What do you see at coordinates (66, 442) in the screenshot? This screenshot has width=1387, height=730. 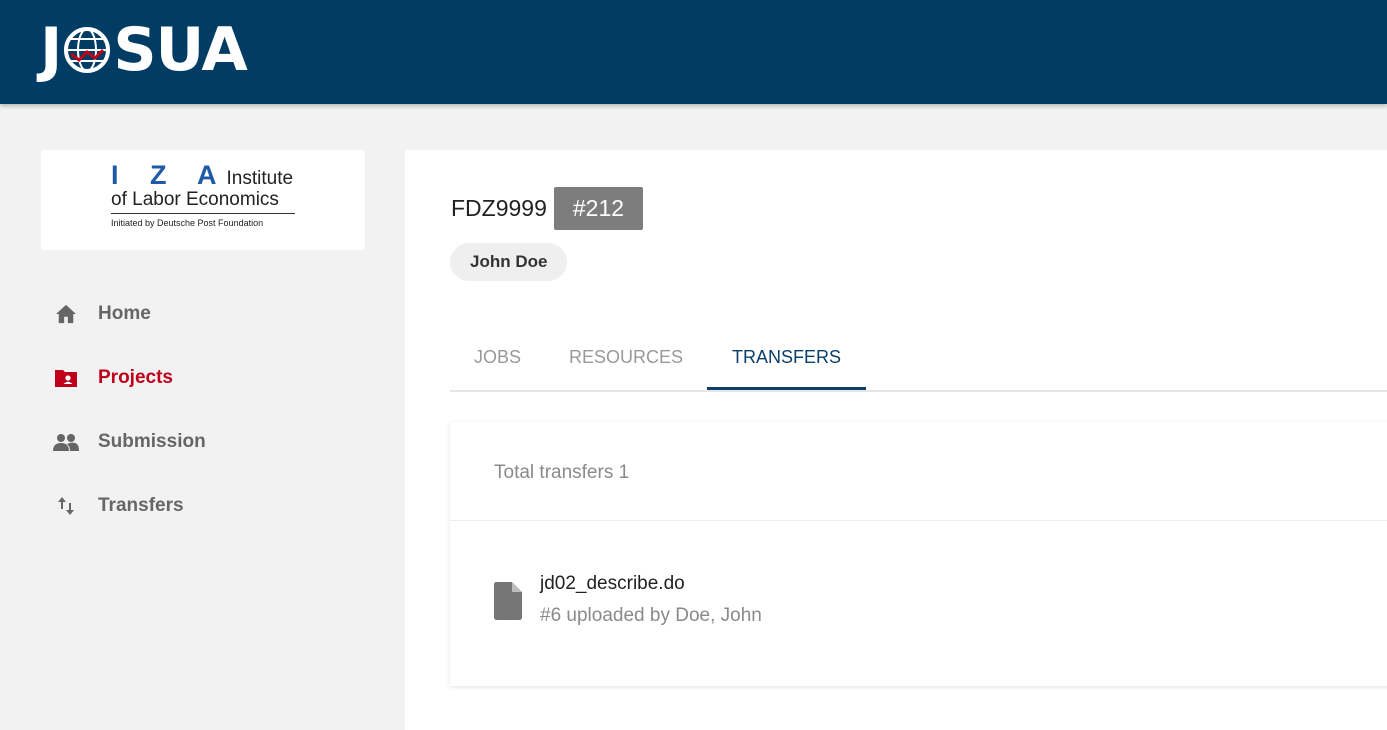 I see `people-icon` at bounding box center [66, 442].